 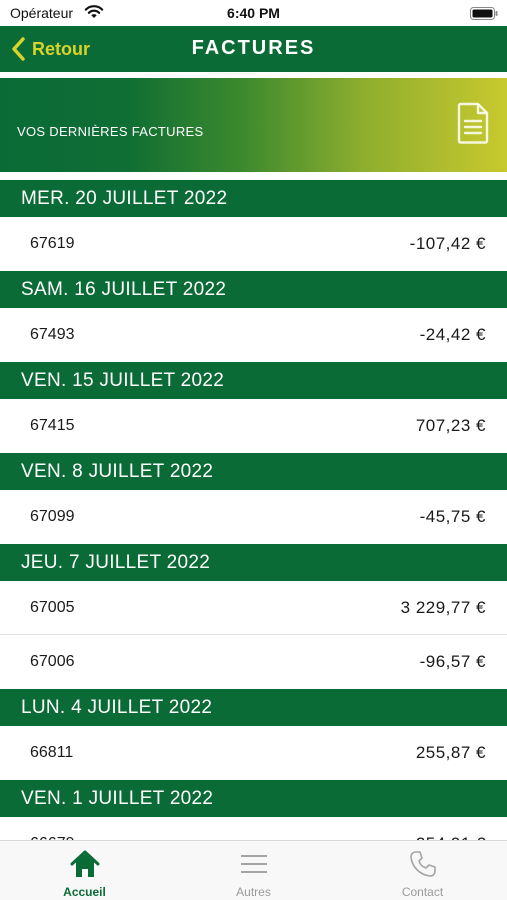 I want to click on invoice-amount: -24,42 €, so click(x=452, y=334).